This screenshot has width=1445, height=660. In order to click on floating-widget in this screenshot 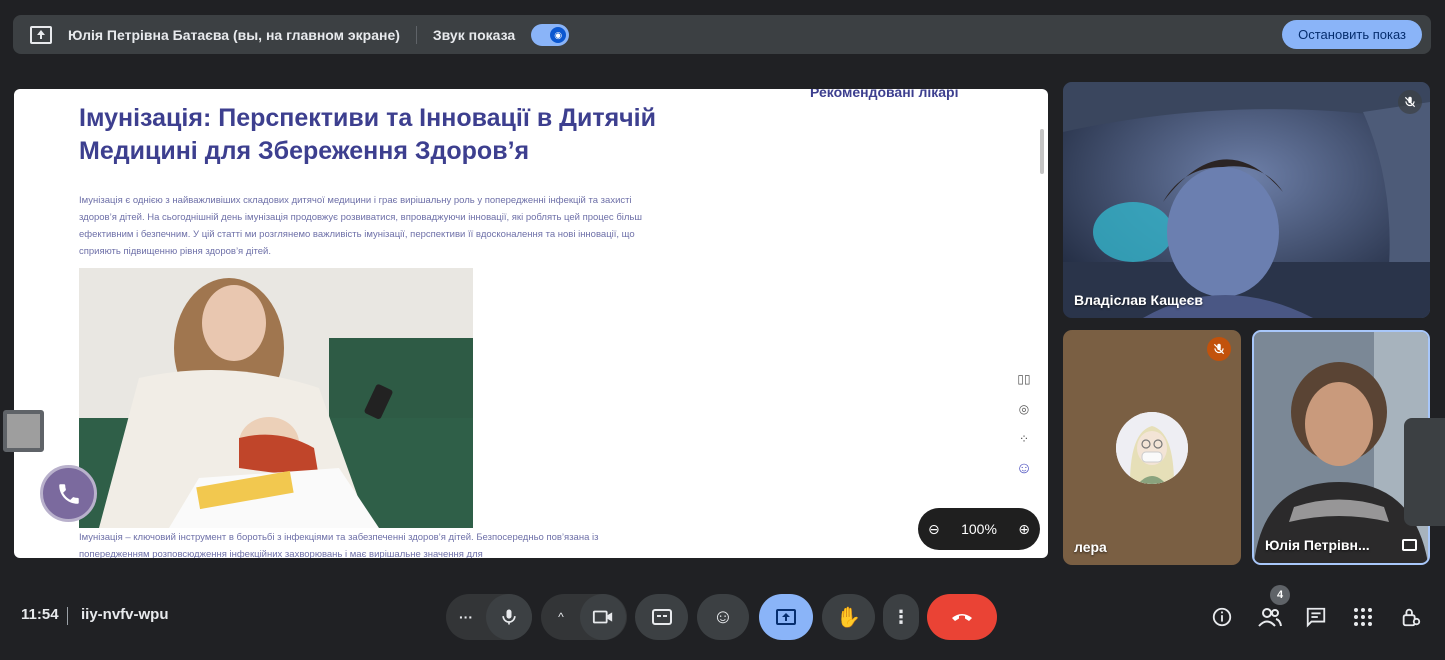, I will do `click(23, 431)`.